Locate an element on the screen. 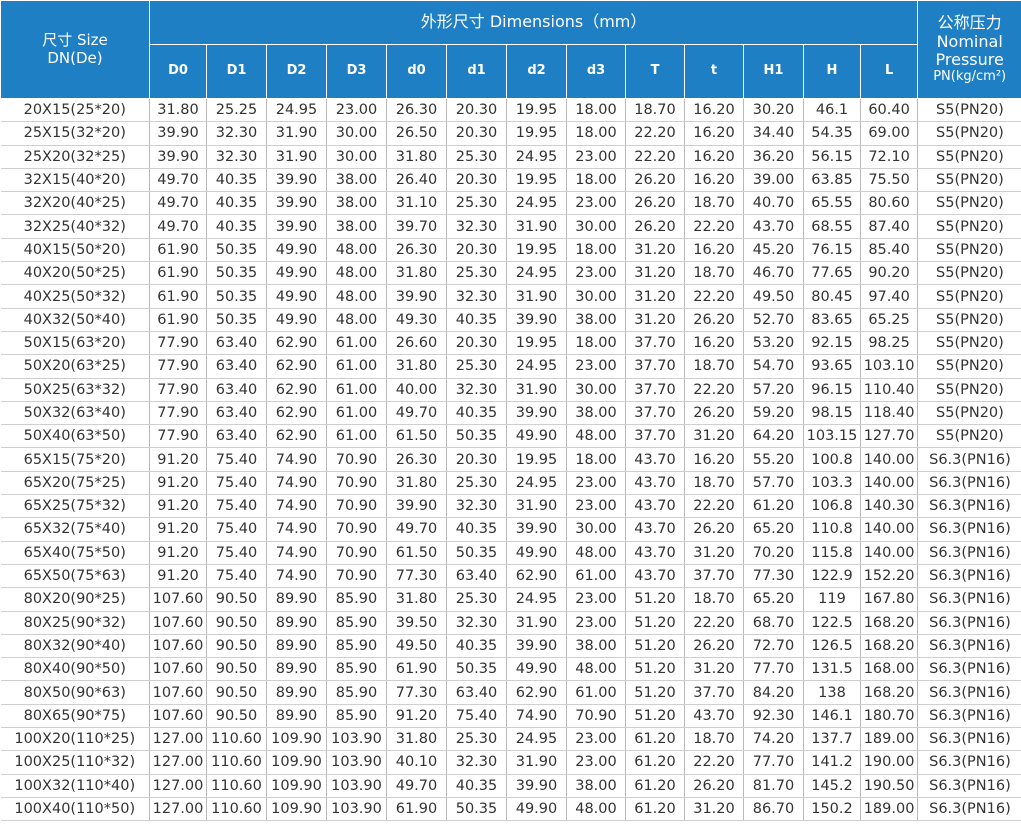 Image resolution: width=1021 pixels, height=826 pixels. size-cell: 80X65(90*75) is located at coordinates (75, 716).